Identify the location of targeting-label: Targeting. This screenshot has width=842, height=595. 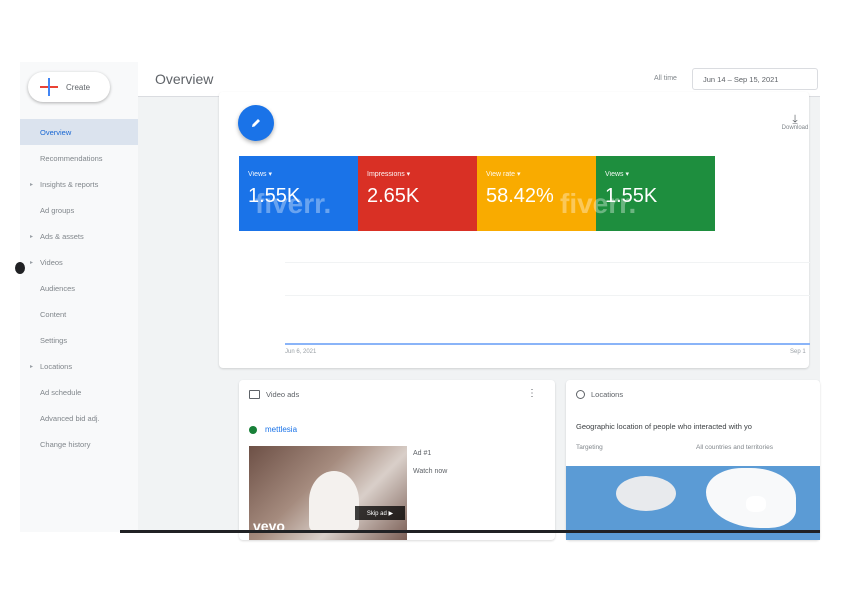
(589, 447).